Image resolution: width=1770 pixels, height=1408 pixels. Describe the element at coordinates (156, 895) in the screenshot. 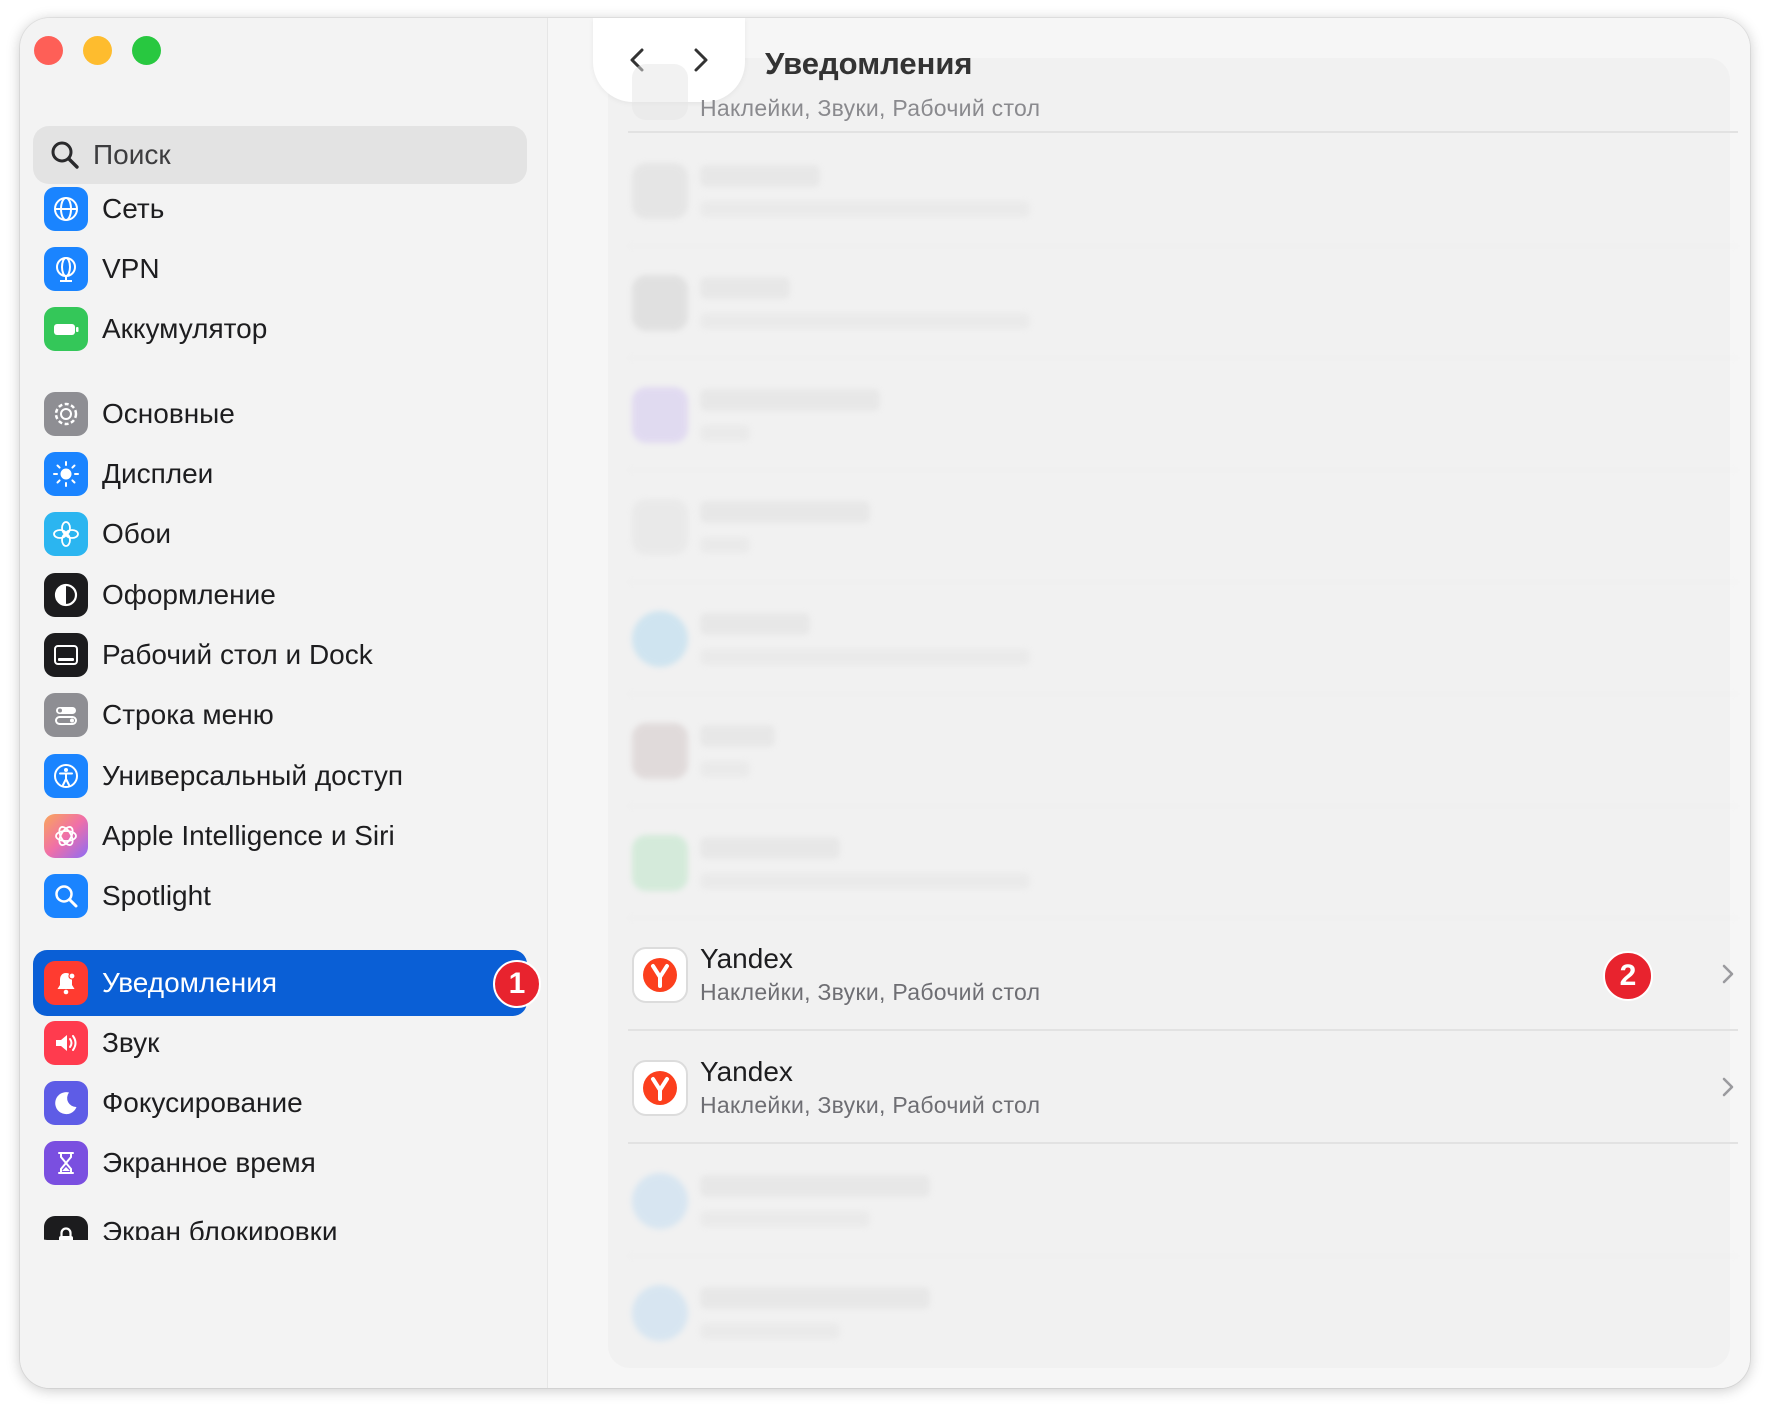

I see `sidebar-item-label: Spotlight` at that location.